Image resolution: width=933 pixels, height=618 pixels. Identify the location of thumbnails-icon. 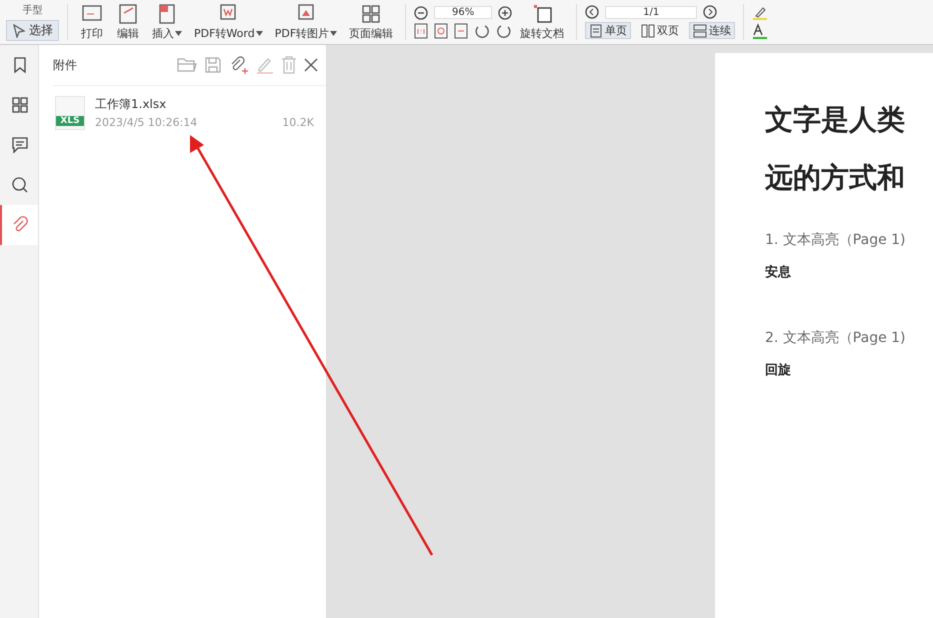
(20, 105).